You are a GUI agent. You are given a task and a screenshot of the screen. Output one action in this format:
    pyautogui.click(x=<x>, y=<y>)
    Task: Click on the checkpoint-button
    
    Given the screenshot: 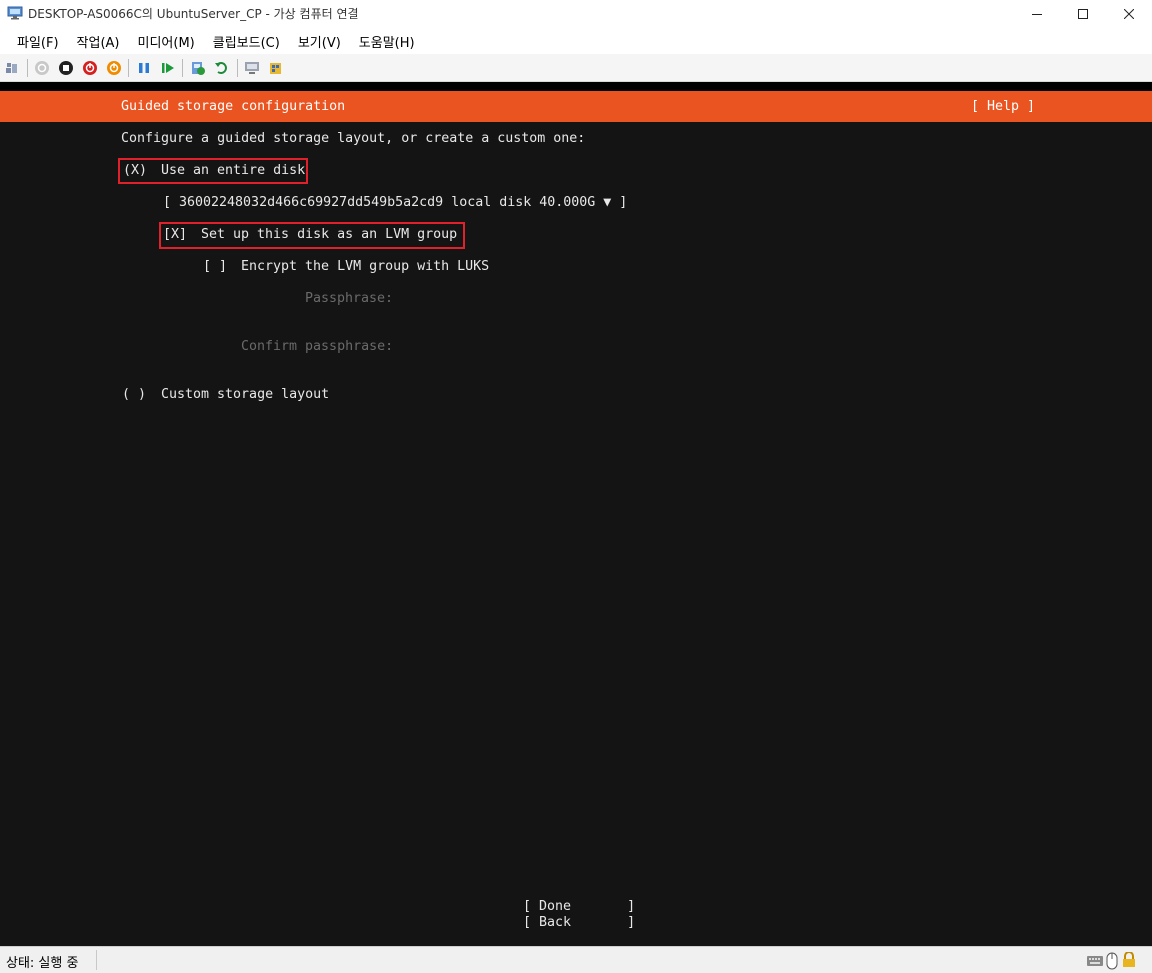 What is the action you would take?
    pyautogui.click(x=198, y=68)
    